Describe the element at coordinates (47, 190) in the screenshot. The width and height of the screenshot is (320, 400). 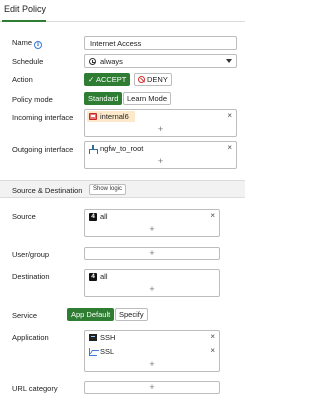
I see `section-title: Source & Destination` at that location.